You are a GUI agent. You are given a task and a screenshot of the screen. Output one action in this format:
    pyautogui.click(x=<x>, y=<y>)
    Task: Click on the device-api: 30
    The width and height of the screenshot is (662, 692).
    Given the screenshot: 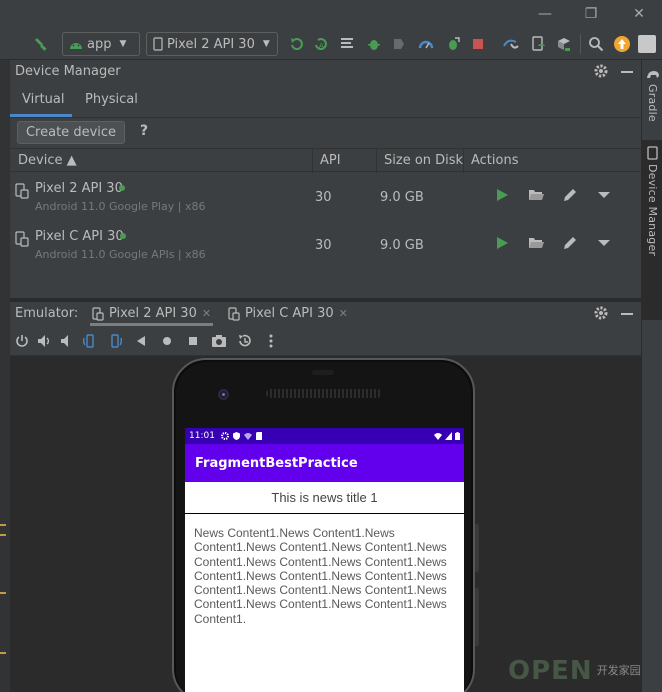 What is the action you would take?
    pyautogui.click(x=323, y=245)
    